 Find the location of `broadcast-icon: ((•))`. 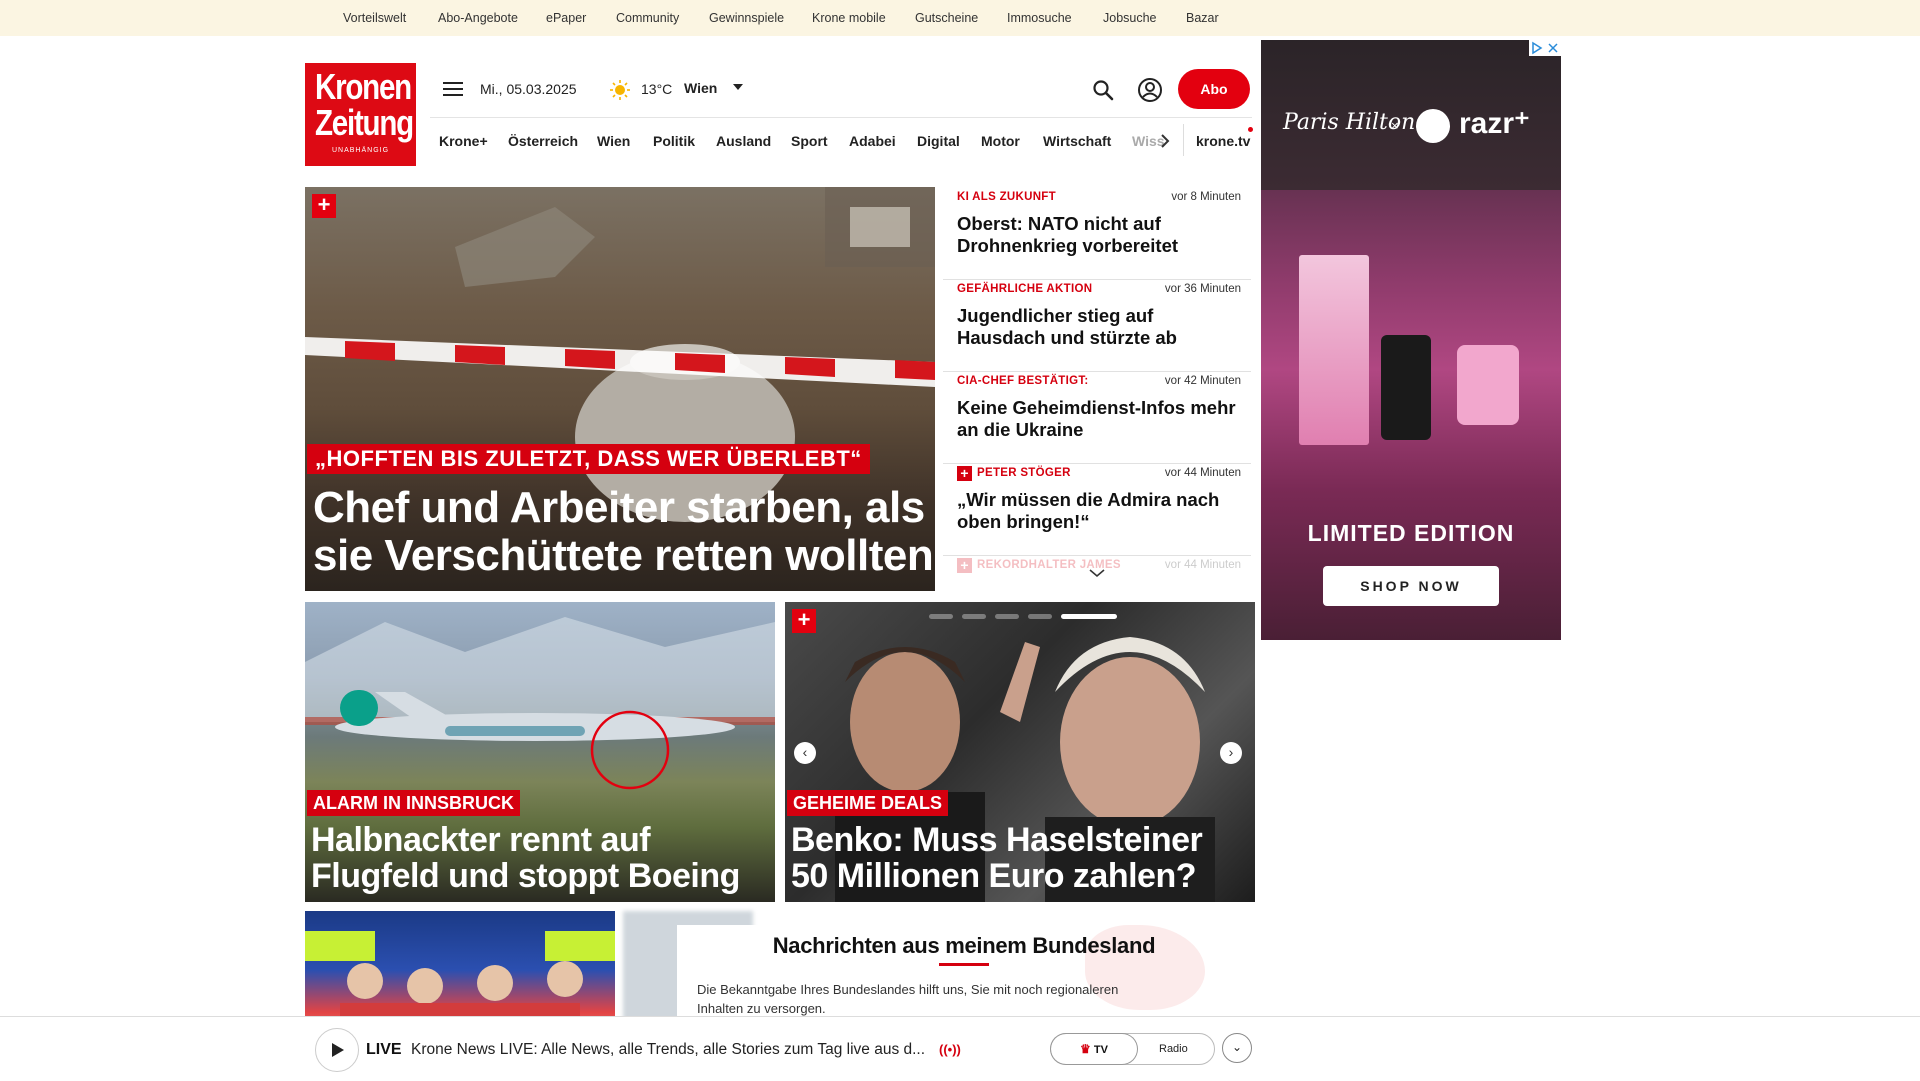

broadcast-icon: ((•)) is located at coordinates (950, 1049).